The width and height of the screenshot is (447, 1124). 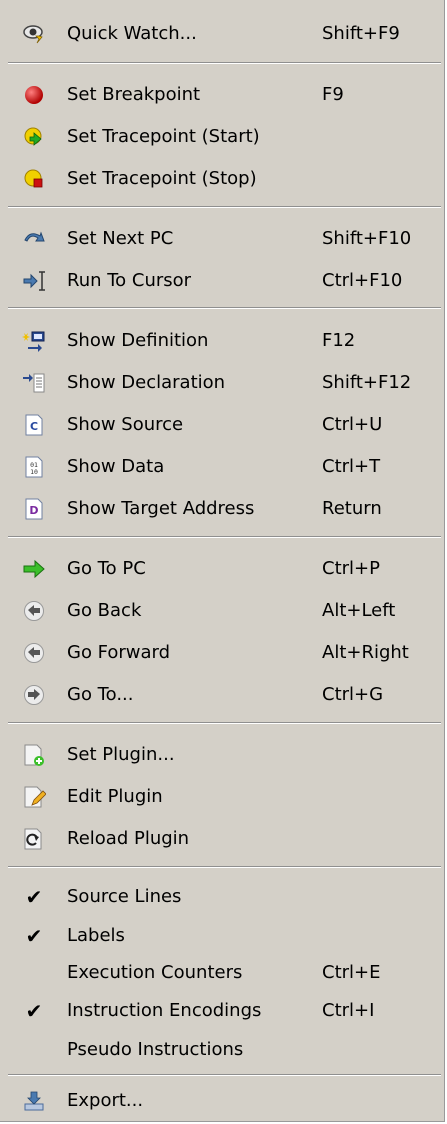 I want to click on goto-icon, so click(x=34, y=695).